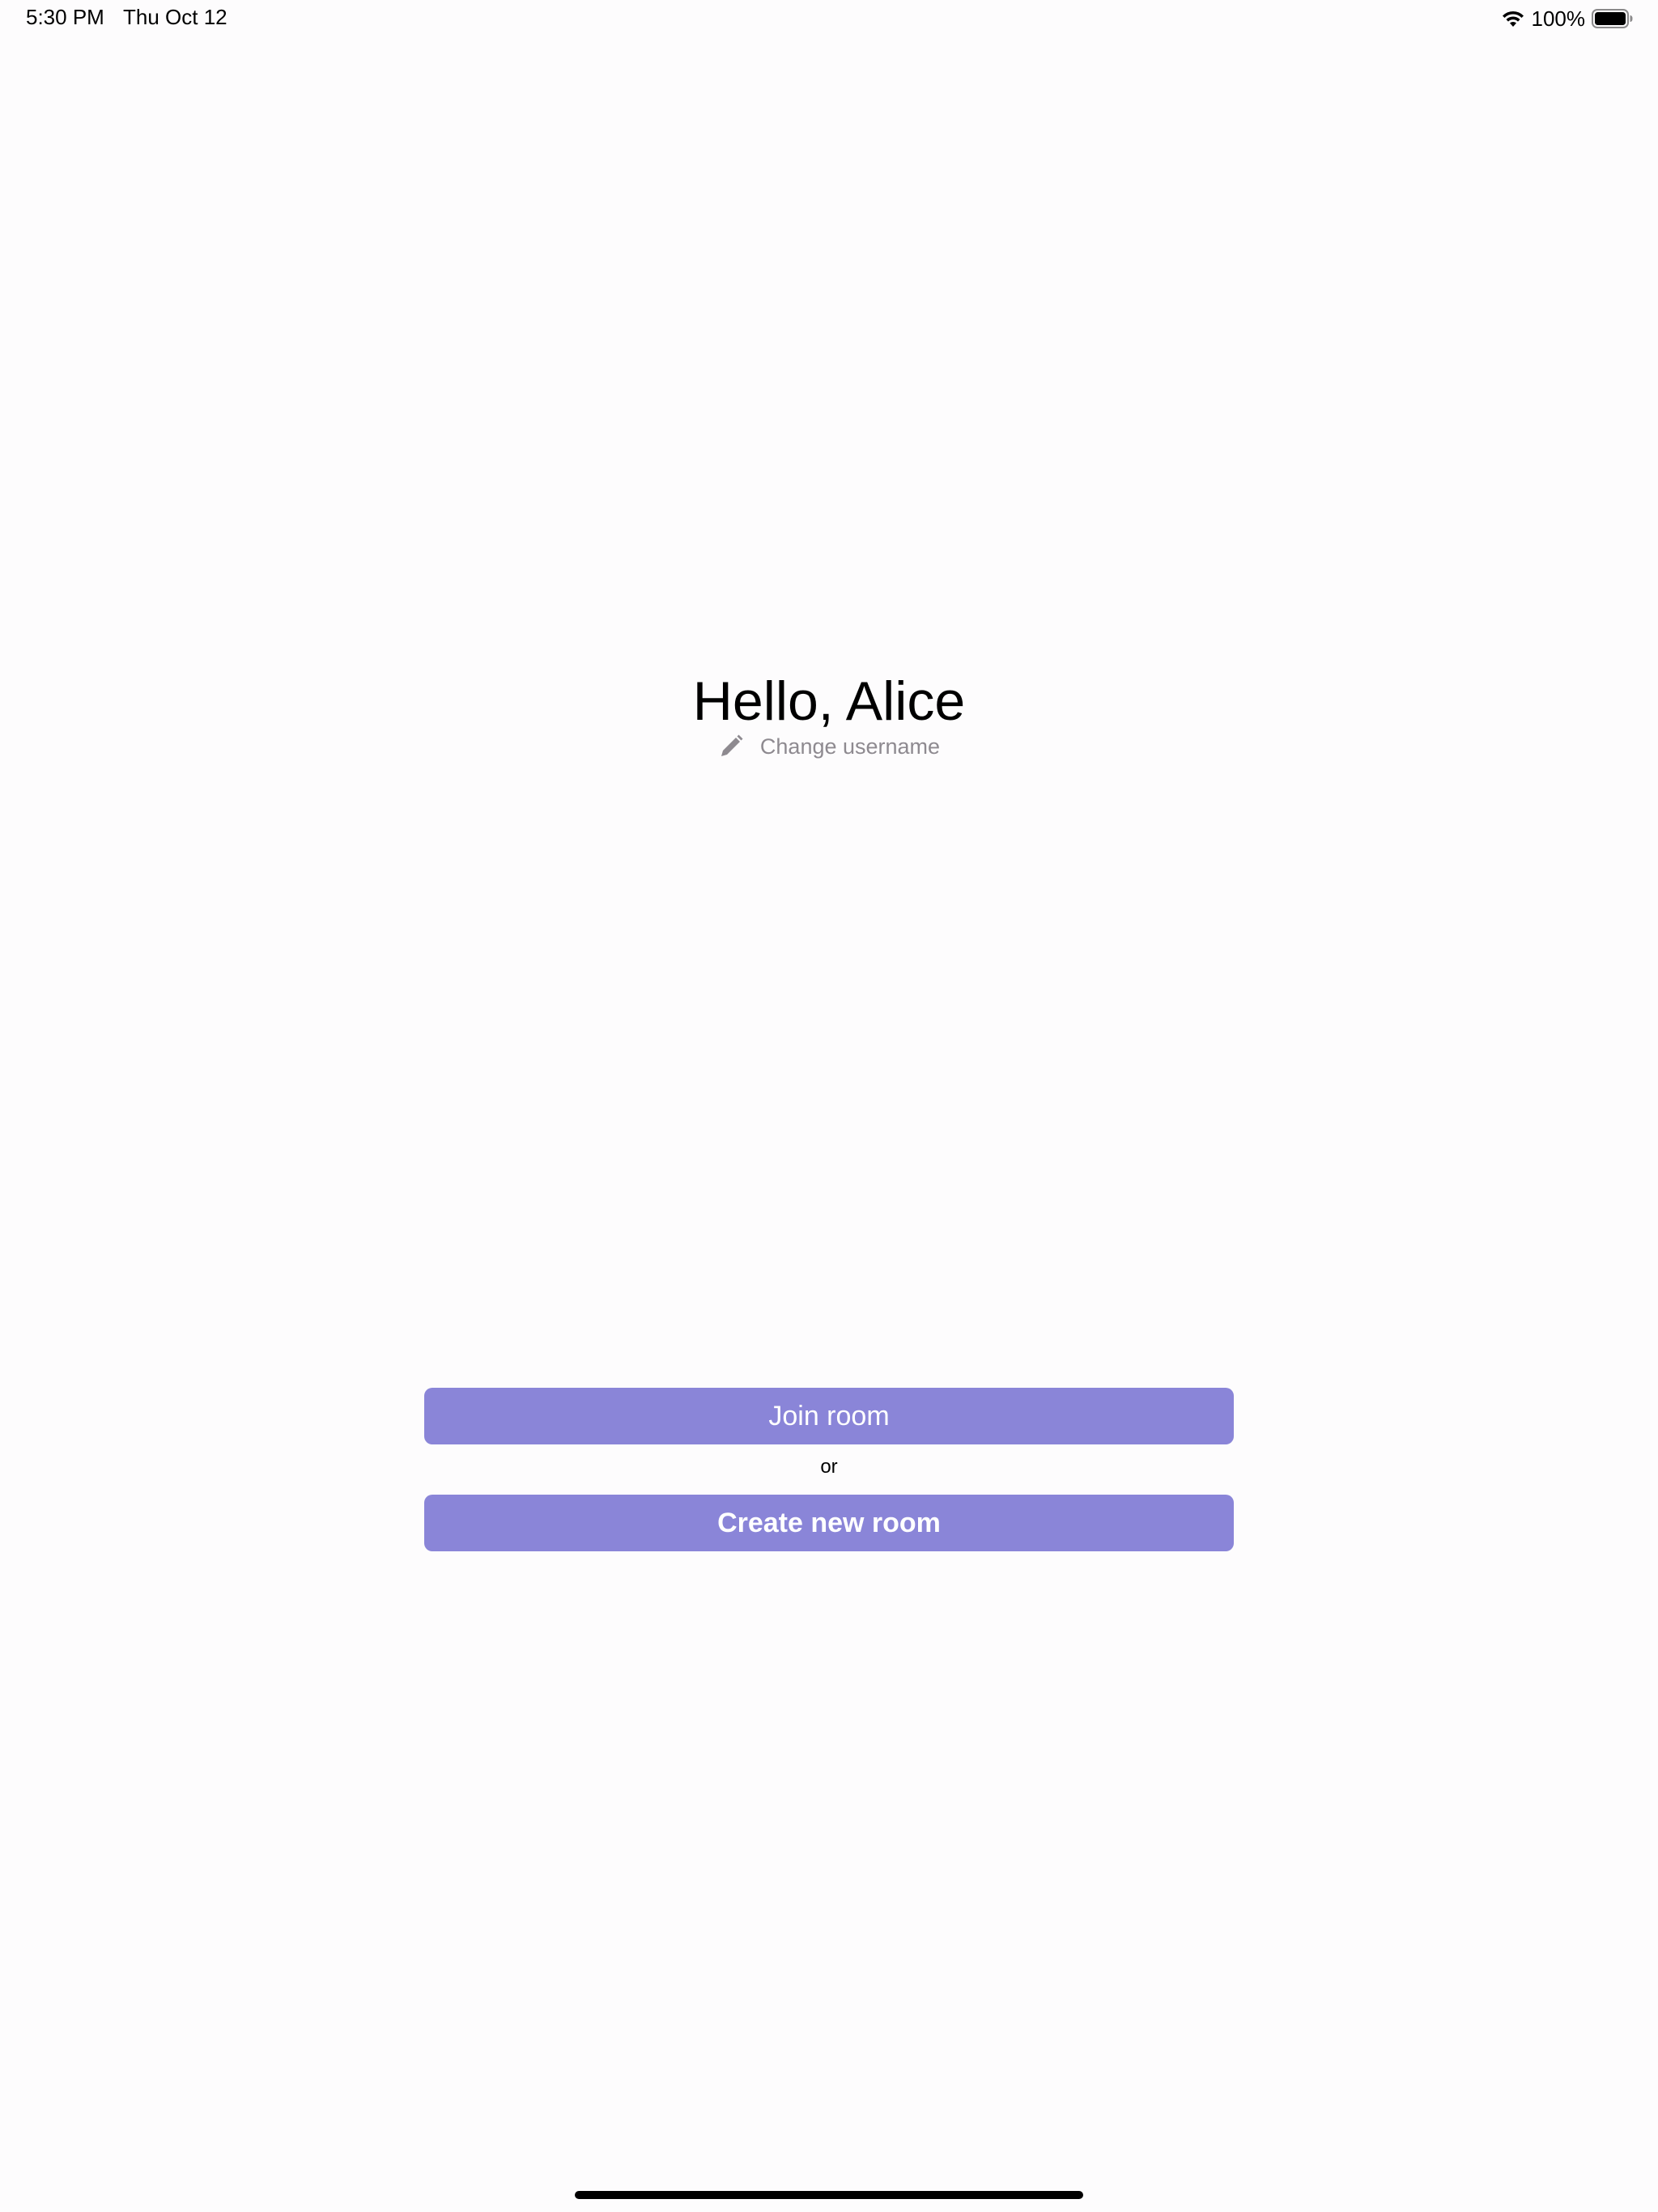 The width and height of the screenshot is (1658, 2212). Describe the element at coordinates (731, 747) in the screenshot. I see `pencil-icon` at that location.